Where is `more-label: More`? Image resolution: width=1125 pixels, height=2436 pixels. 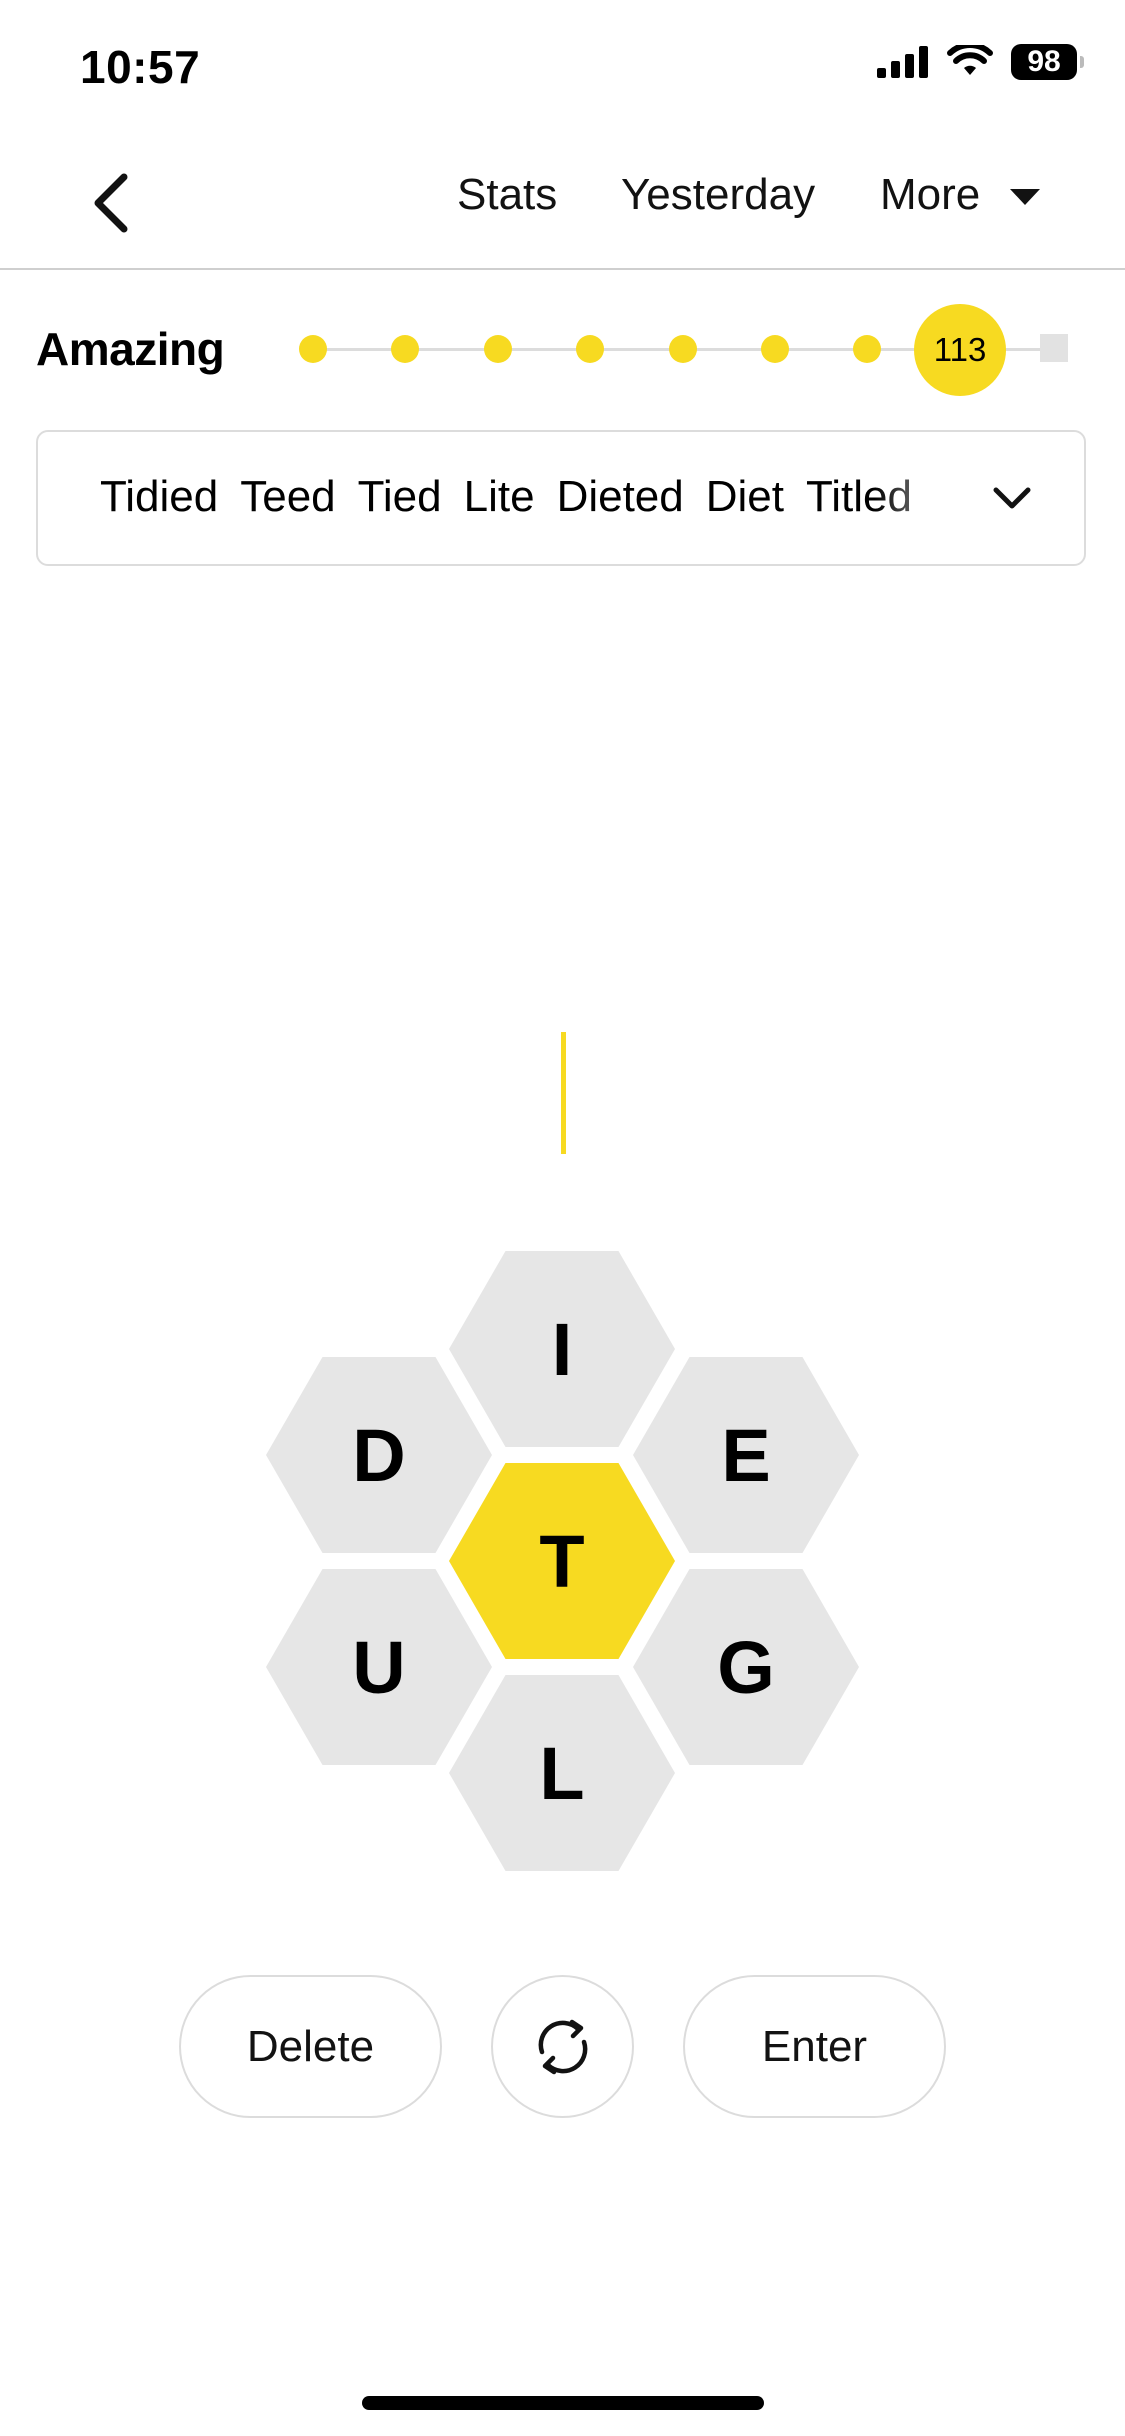 more-label: More is located at coordinates (930, 194).